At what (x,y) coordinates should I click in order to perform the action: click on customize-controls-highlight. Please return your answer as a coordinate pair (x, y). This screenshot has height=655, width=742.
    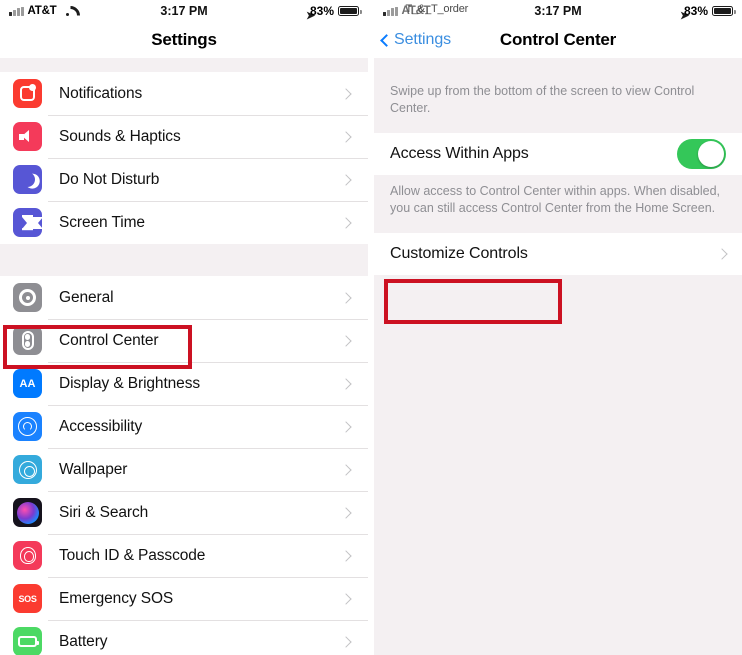
    Looking at the image, I should click on (473, 301).